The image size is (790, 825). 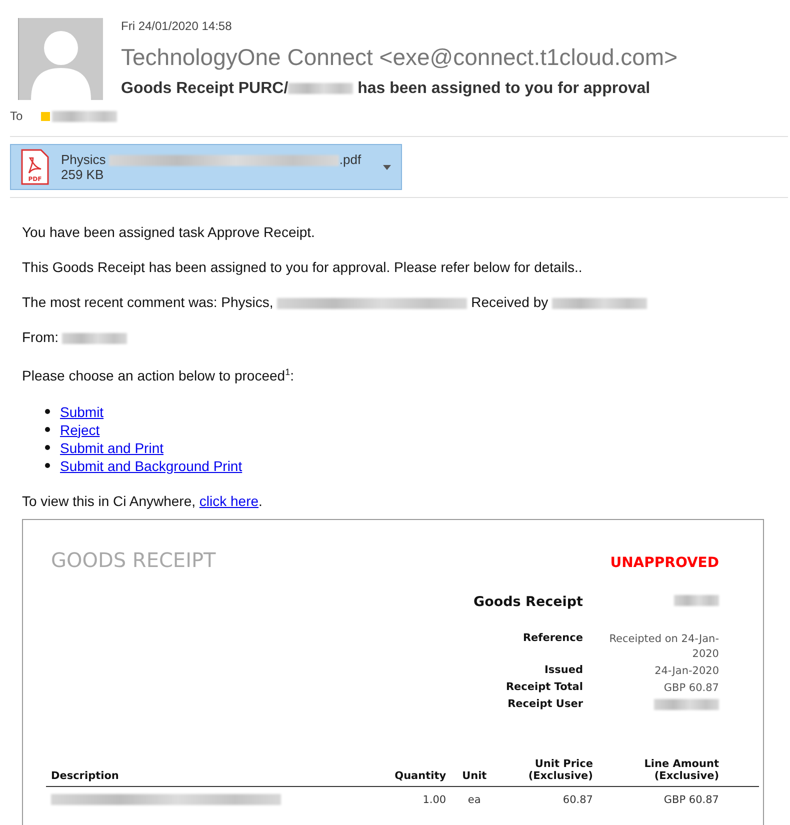 What do you see at coordinates (143, 501) in the screenshot?
I see `paragraph: To view this in Ci Anywhere, click here.` at bounding box center [143, 501].